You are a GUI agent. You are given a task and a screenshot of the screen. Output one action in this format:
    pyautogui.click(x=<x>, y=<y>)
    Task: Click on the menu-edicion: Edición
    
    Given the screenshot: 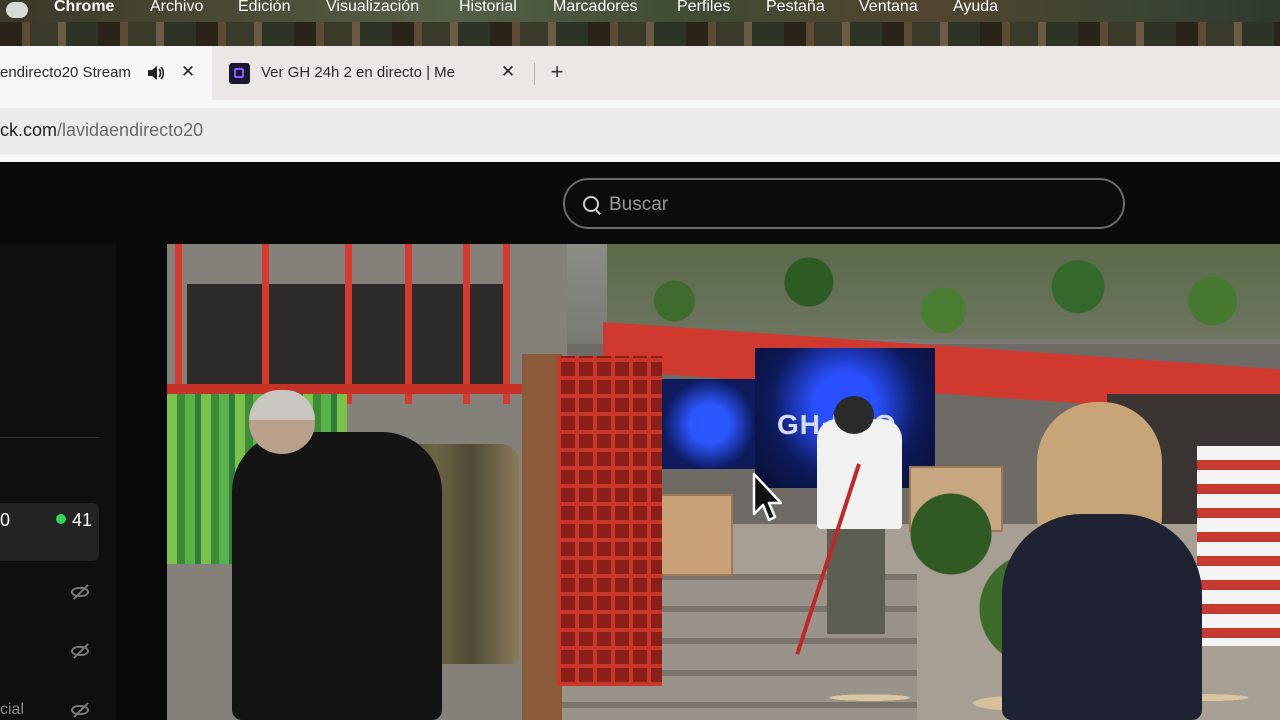 What is the action you would take?
    pyautogui.click(x=264, y=7)
    